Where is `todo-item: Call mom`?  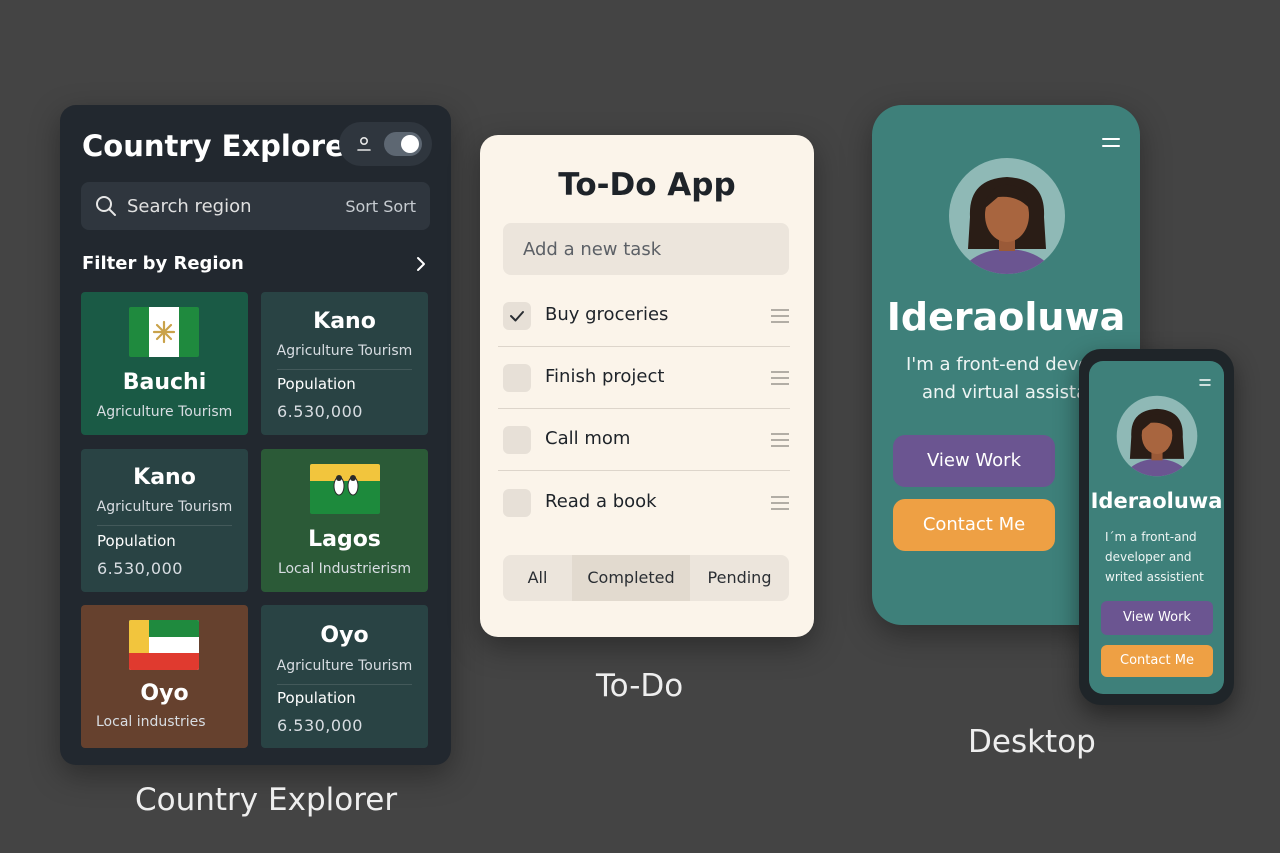
todo-item: Call mom is located at coordinates (644, 440).